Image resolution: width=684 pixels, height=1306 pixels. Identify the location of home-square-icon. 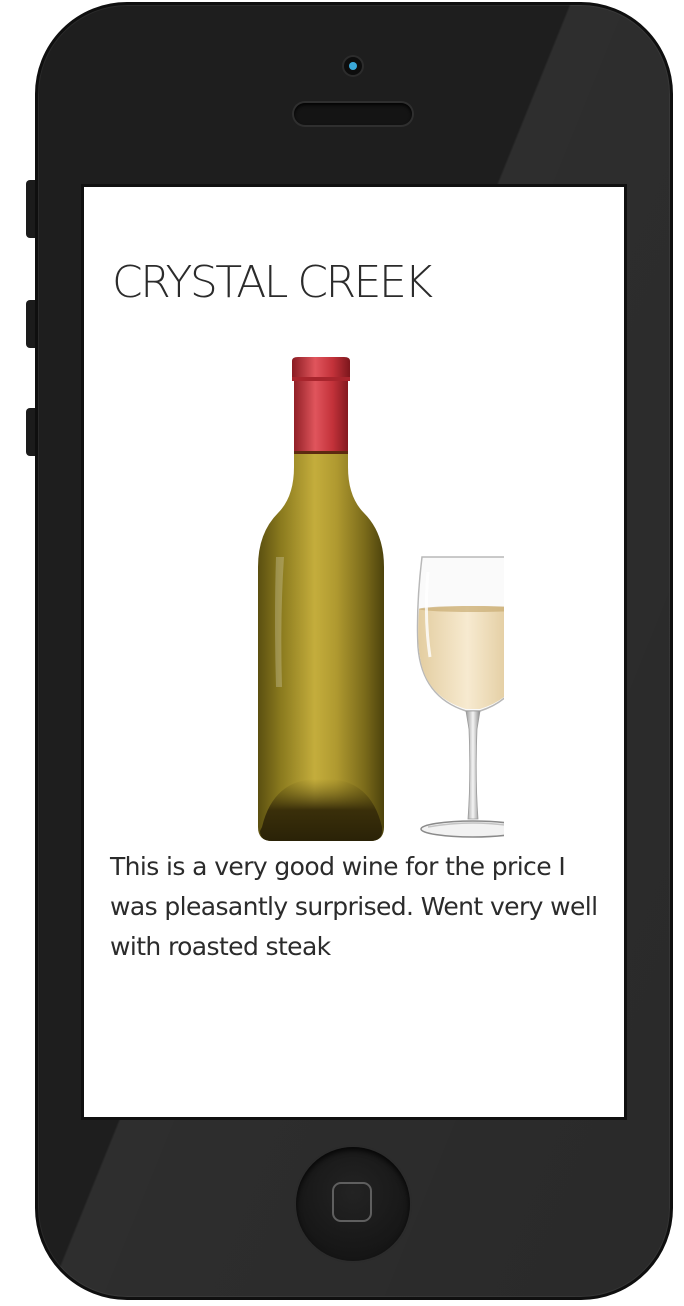
(352, 1202).